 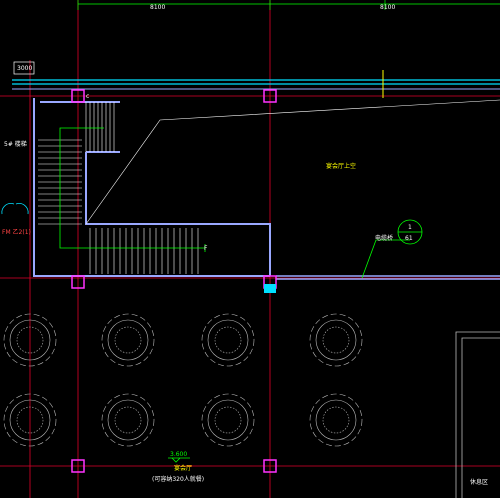 I want to click on grid-number: 1, so click(x=410, y=227).